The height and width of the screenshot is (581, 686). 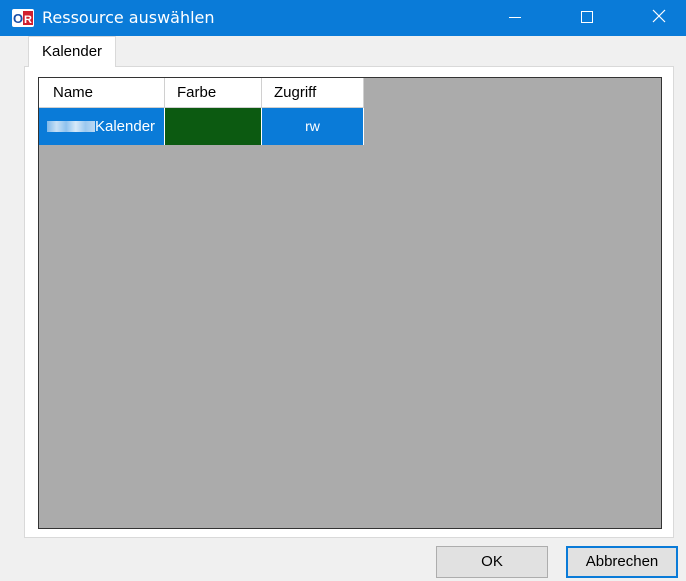 I want to click on grid-header: Name Farbe Zugriff, so click(x=201, y=93).